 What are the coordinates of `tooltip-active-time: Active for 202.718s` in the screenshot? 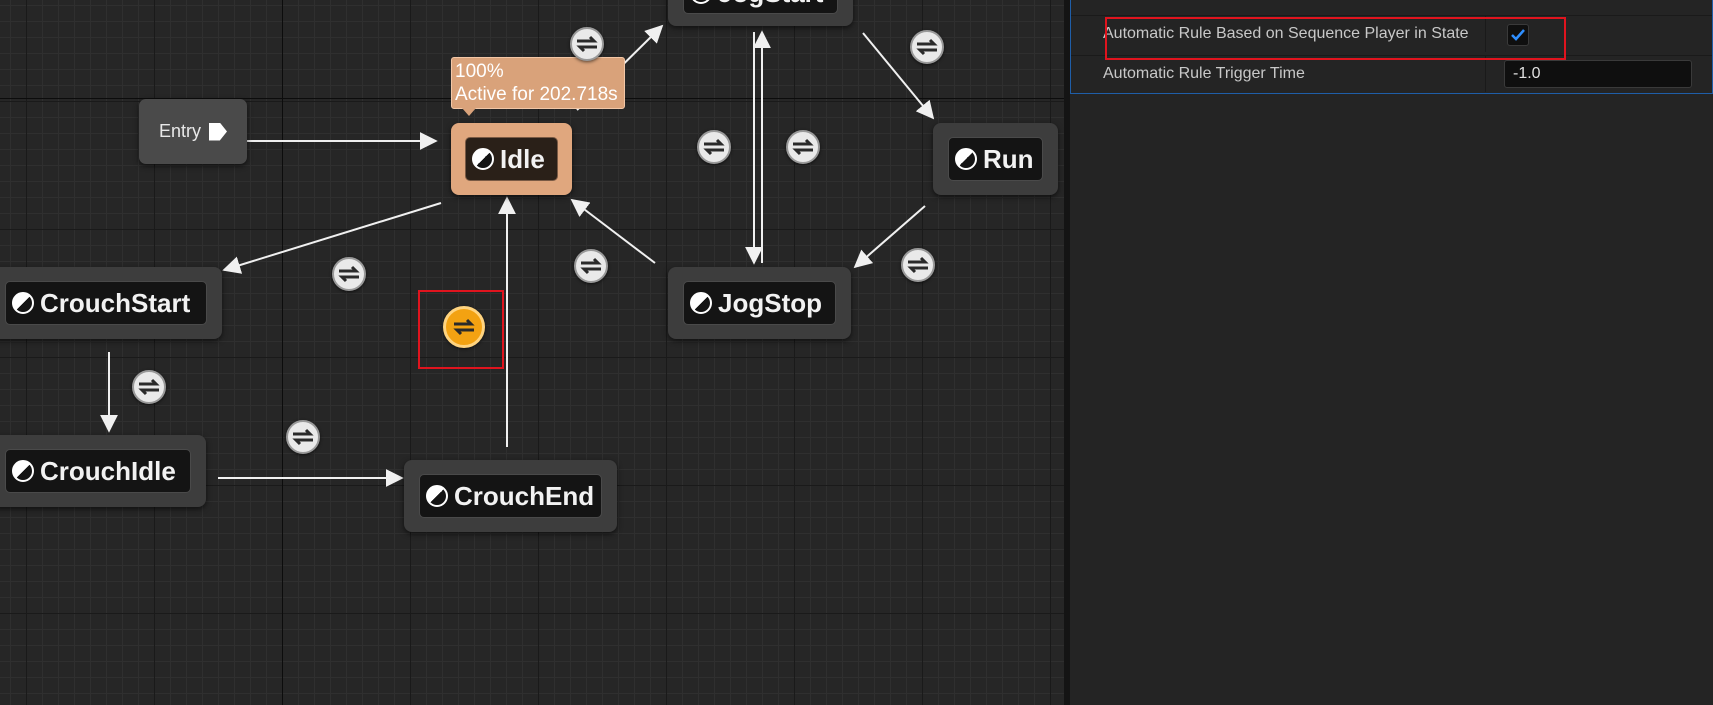 It's located at (536, 94).